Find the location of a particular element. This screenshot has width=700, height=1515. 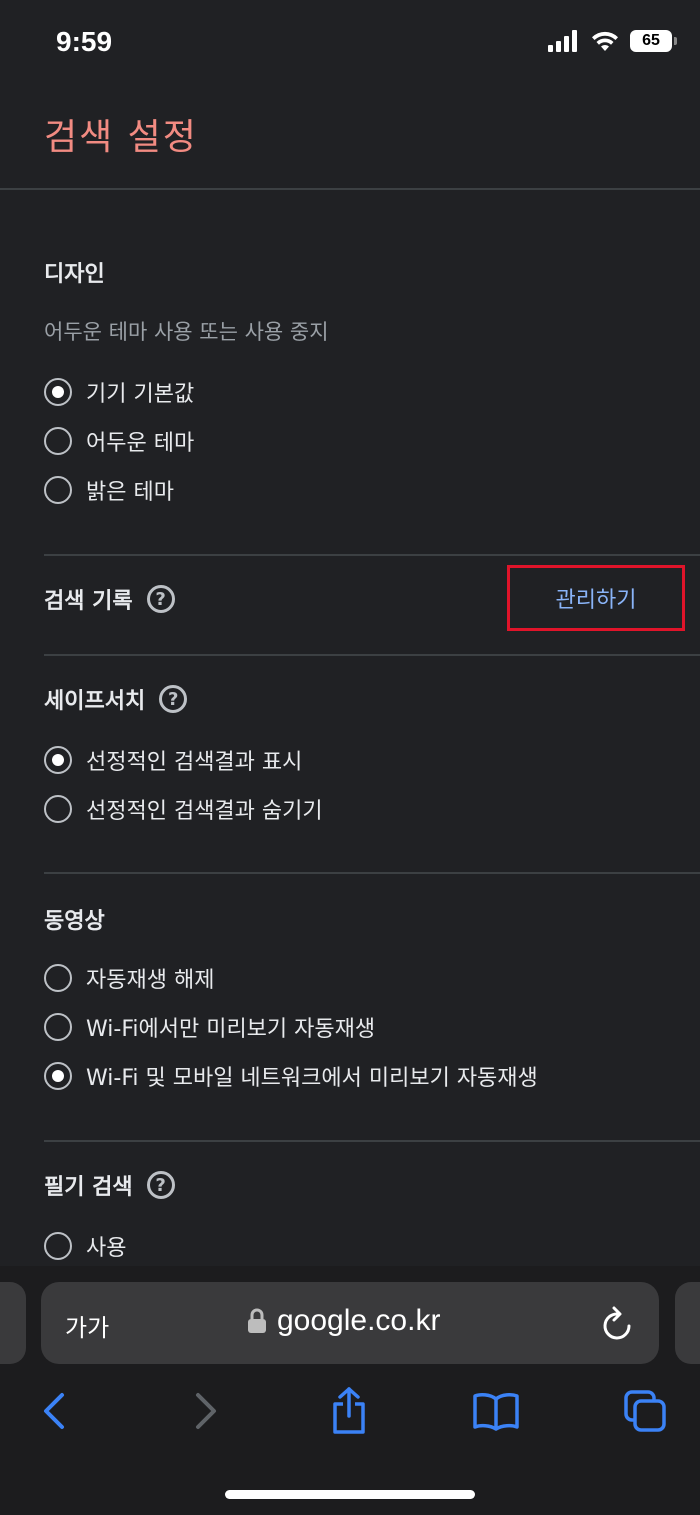

radio-label: 자동재생 해제 is located at coordinates (150, 980).